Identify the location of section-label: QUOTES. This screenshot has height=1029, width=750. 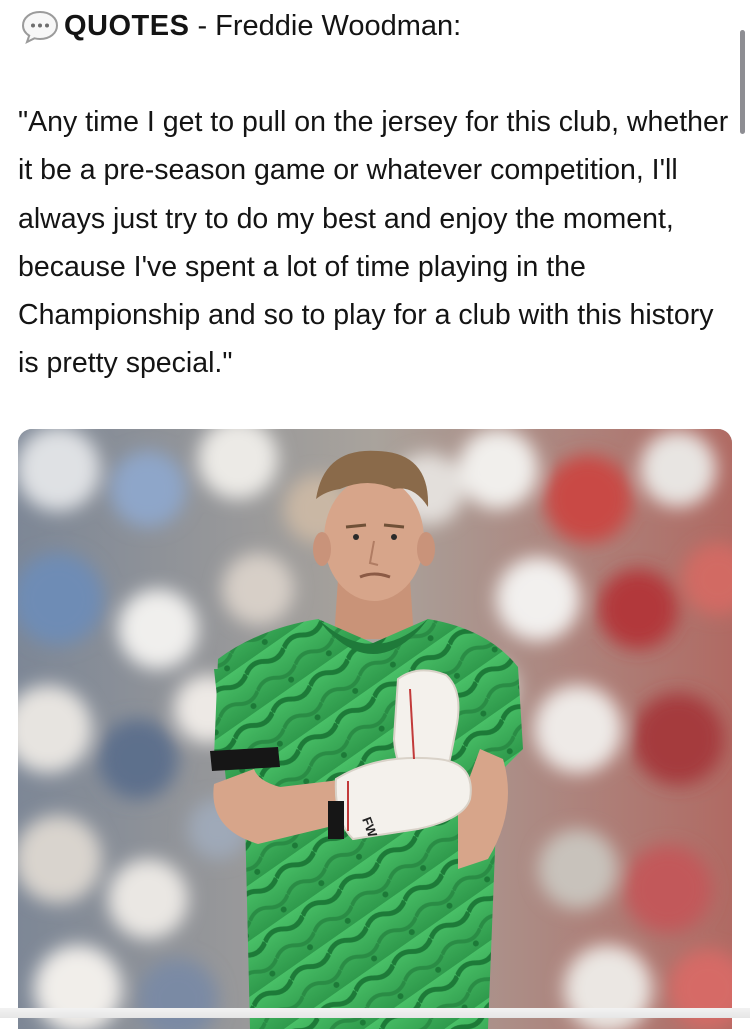
(127, 25).